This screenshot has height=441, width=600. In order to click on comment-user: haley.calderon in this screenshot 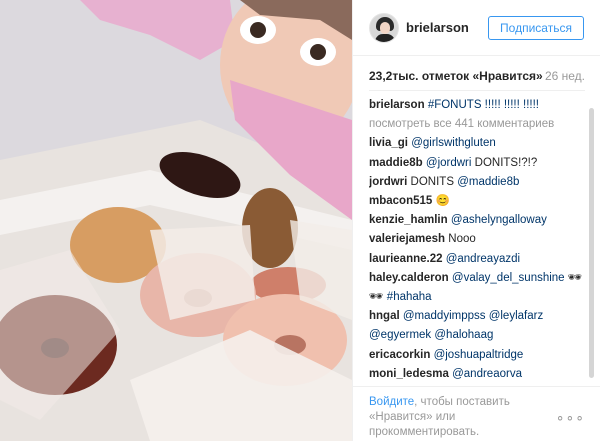, I will do `click(409, 278)`.